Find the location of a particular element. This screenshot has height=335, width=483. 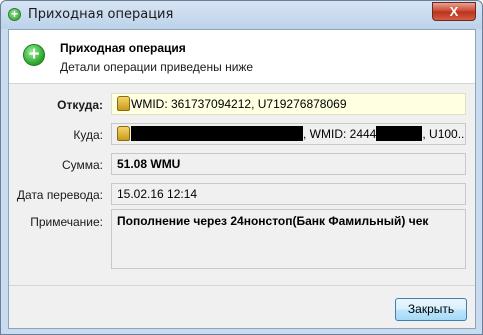

redacted-wmid is located at coordinates (399, 133).